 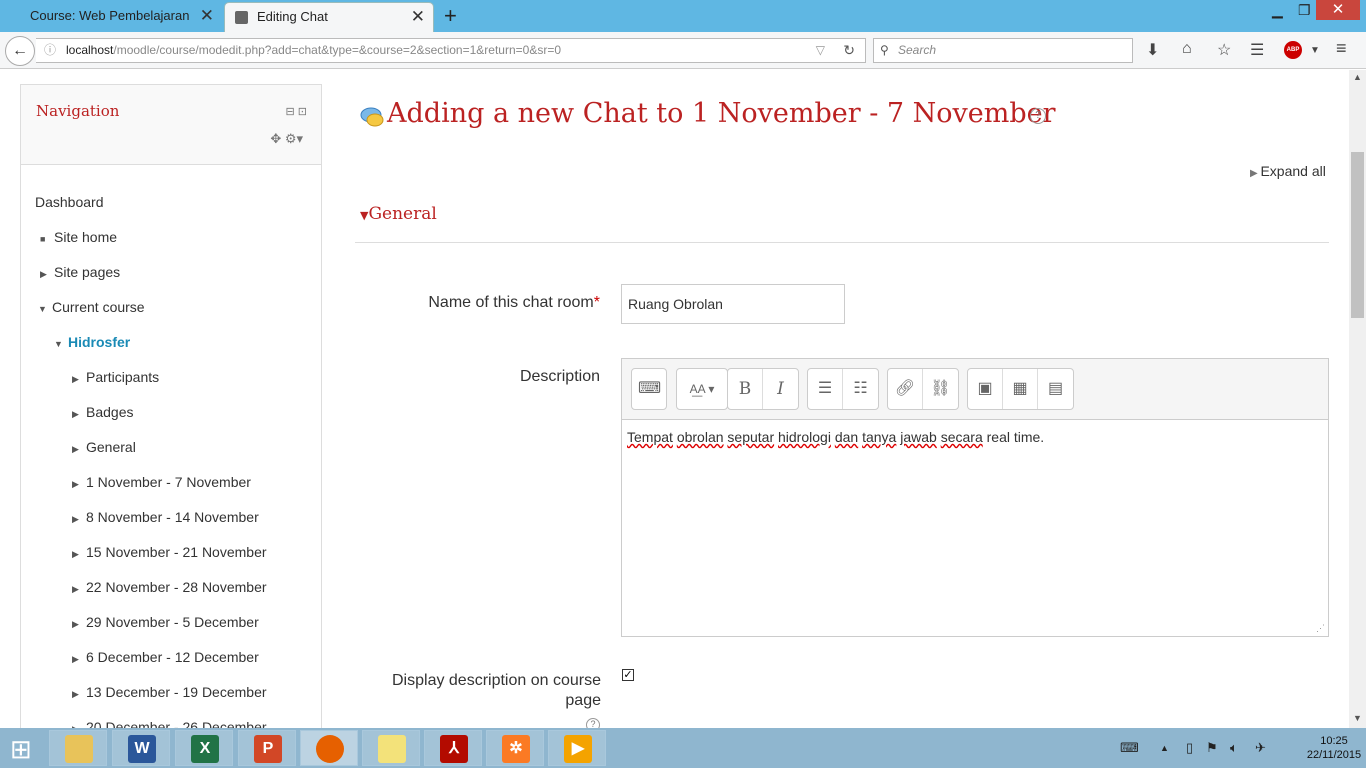 What do you see at coordinates (985, 389) in the screenshot?
I see `image-icon: ▣` at bounding box center [985, 389].